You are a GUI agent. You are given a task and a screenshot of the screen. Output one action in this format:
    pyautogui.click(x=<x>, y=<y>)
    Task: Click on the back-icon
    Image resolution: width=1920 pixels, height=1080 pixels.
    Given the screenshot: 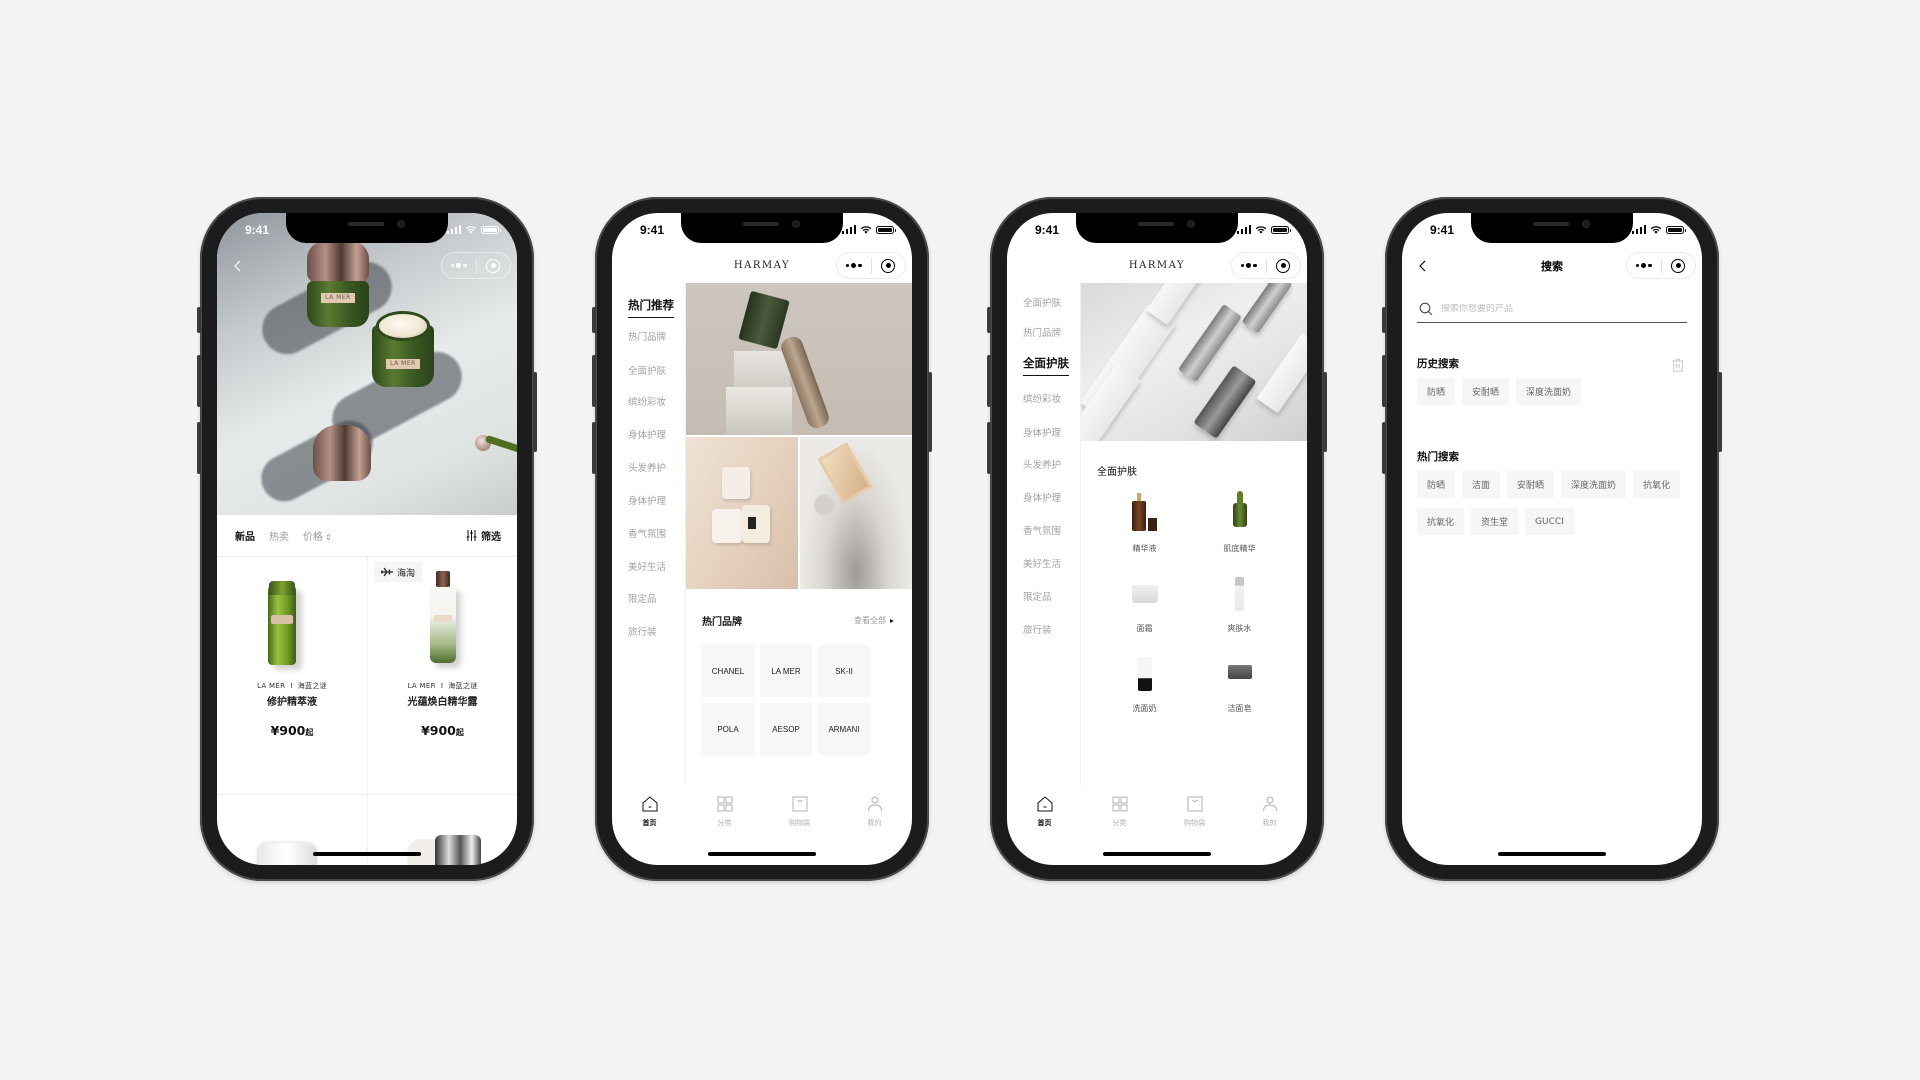 What is the action you would take?
    pyautogui.click(x=238, y=266)
    